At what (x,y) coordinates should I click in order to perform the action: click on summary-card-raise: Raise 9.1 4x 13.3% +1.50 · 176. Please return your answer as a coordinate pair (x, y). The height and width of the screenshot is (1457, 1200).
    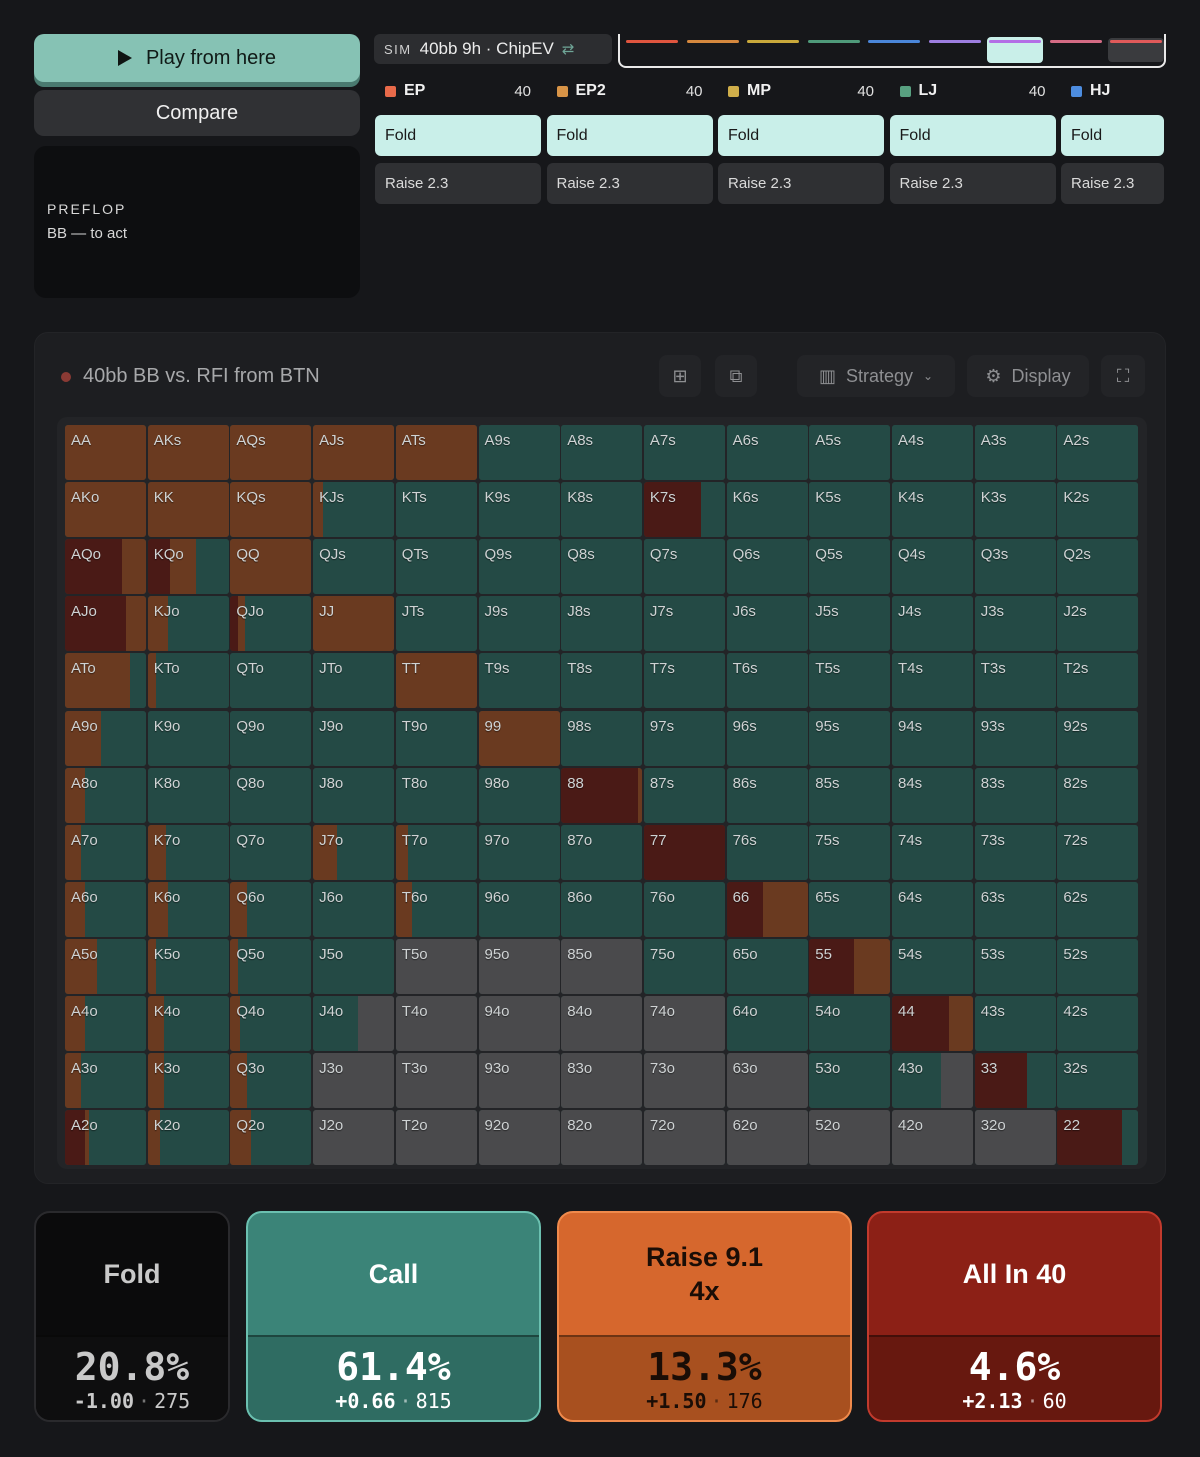
    Looking at the image, I should click on (704, 1316).